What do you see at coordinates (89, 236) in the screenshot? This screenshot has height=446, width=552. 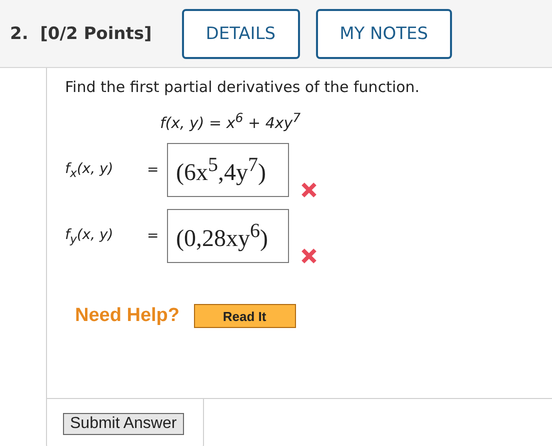 I see `derivative-label: f$_{y}$(x, y)` at bounding box center [89, 236].